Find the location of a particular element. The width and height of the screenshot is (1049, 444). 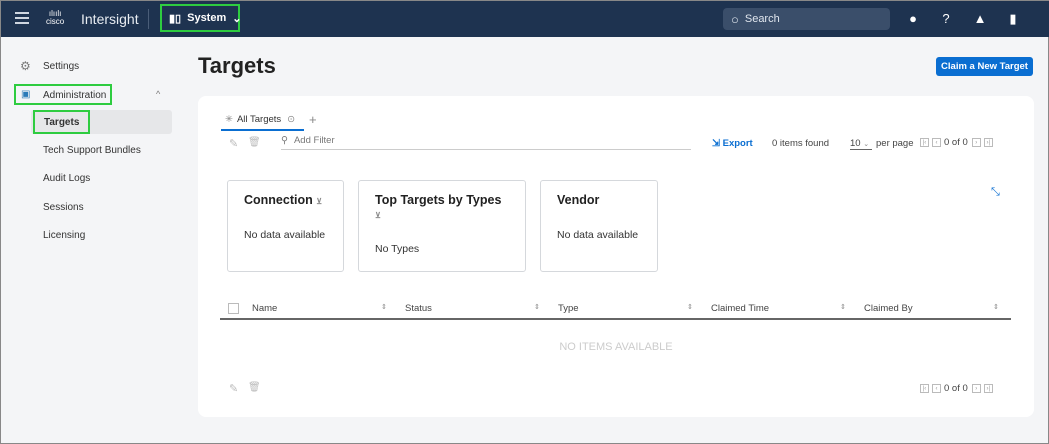

tab-label: All Targets is located at coordinates (259, 119).